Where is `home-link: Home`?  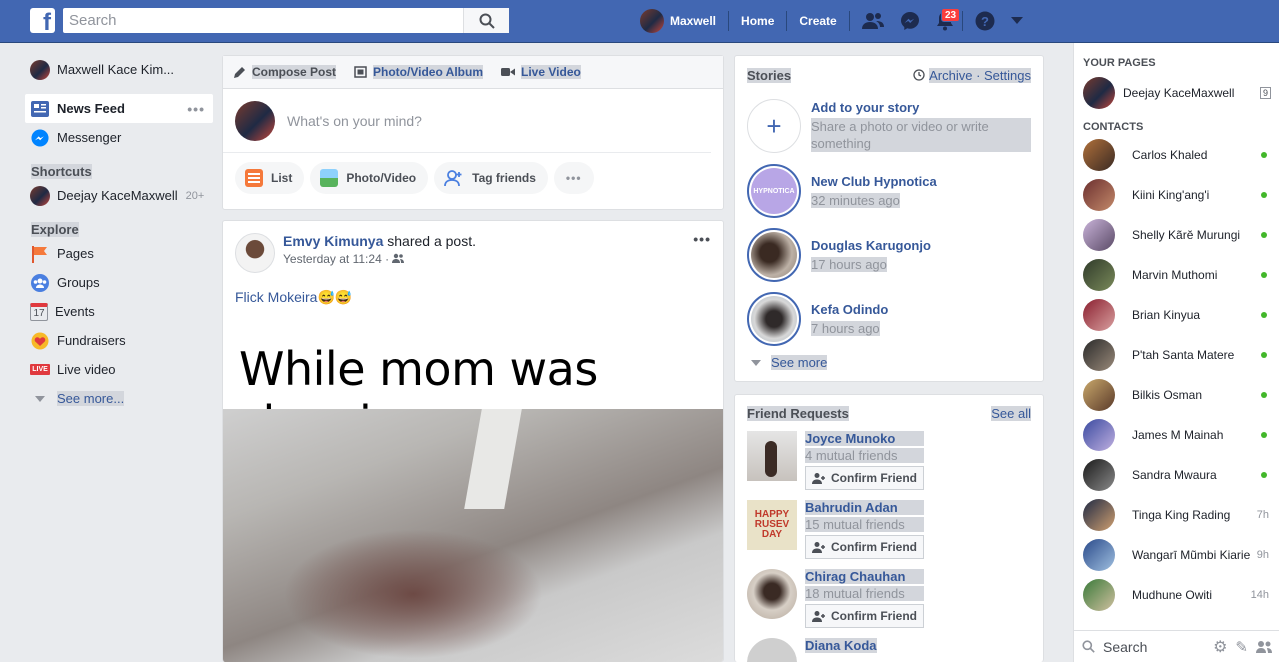
home-link: Home is located at coordinates (757, 21).